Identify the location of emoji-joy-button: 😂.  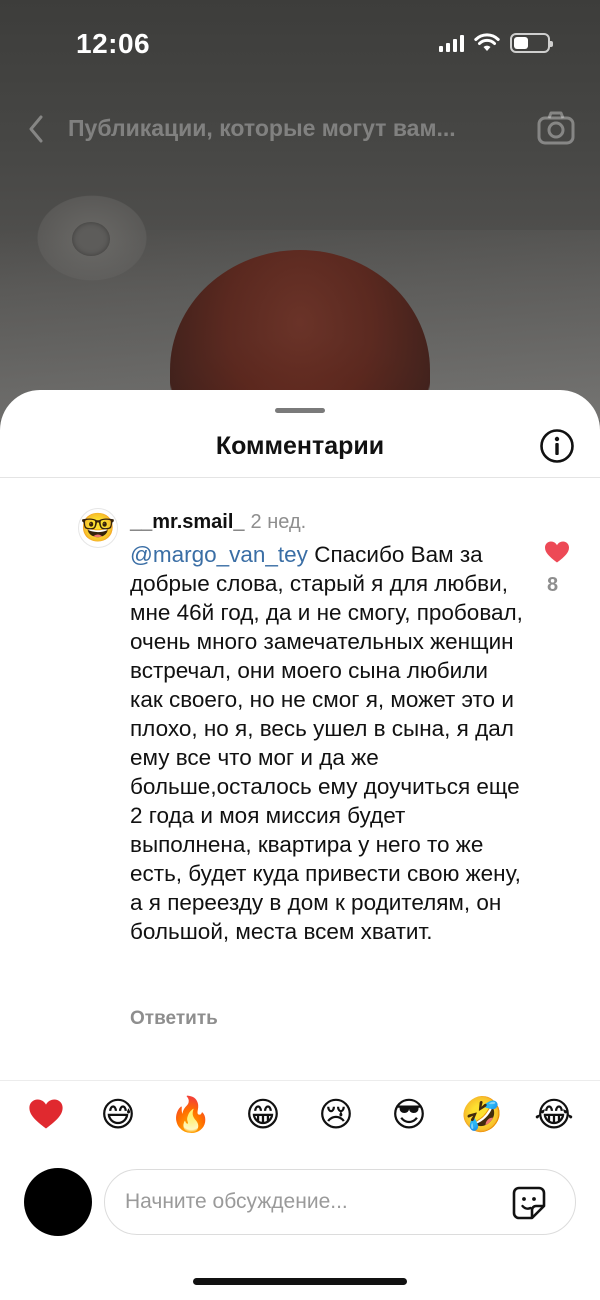
(554, 1115).